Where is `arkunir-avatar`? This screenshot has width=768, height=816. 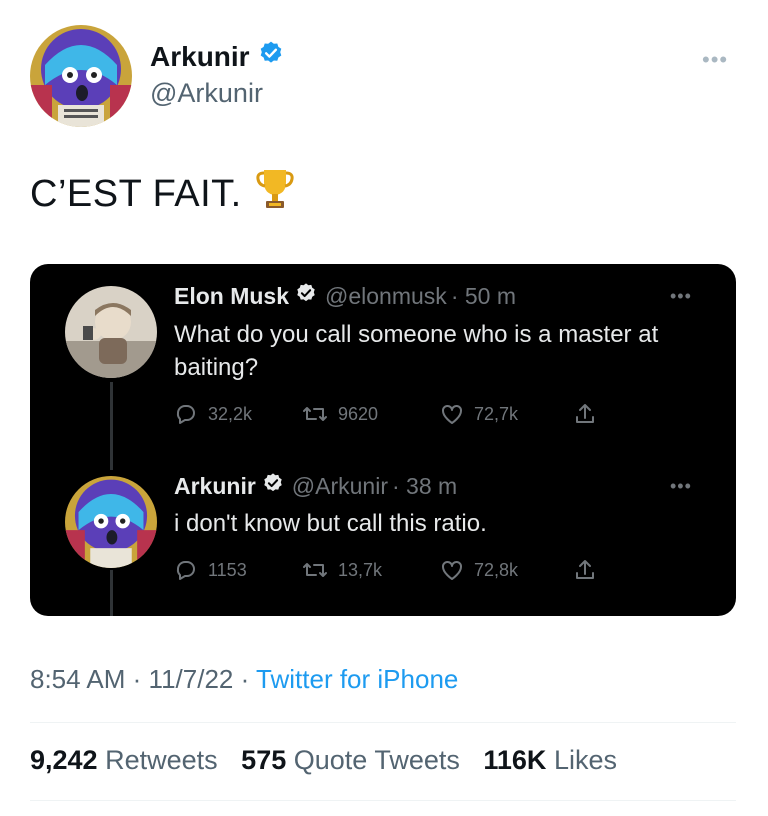
arkunir-avatar is located at coordinates (111, 522).